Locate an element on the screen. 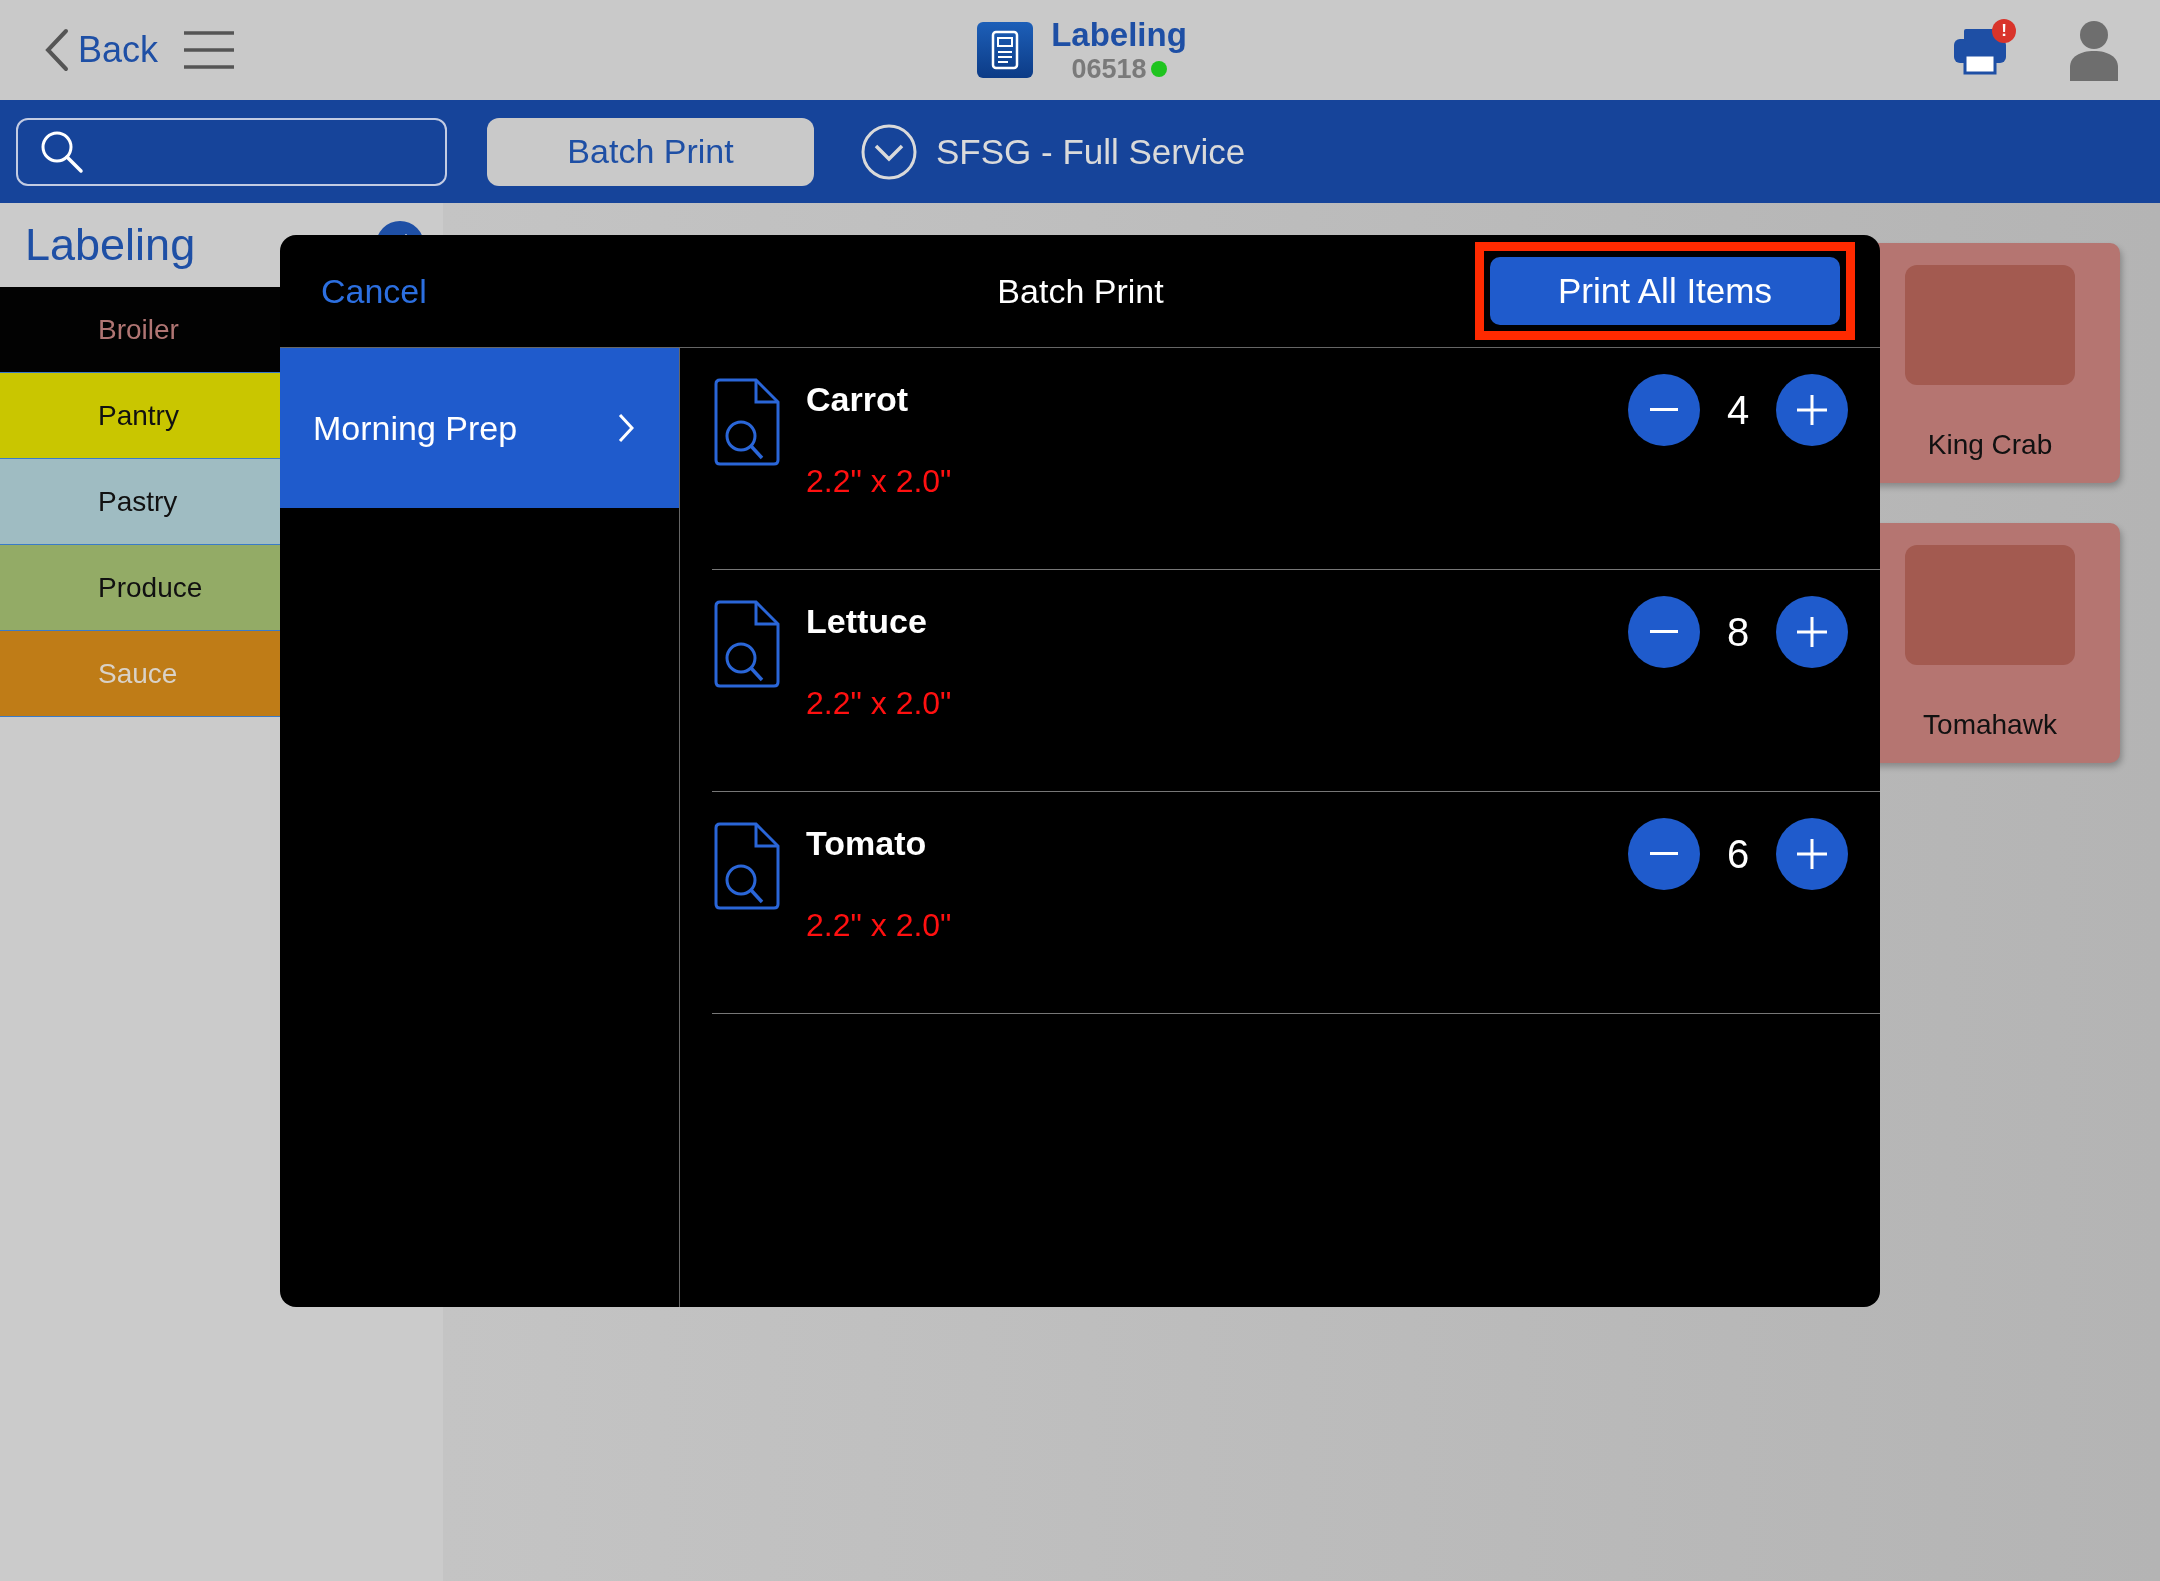 This screenshot has height=1581, width=2160. app-title: Labeling is located at coordinates (1119, 34).